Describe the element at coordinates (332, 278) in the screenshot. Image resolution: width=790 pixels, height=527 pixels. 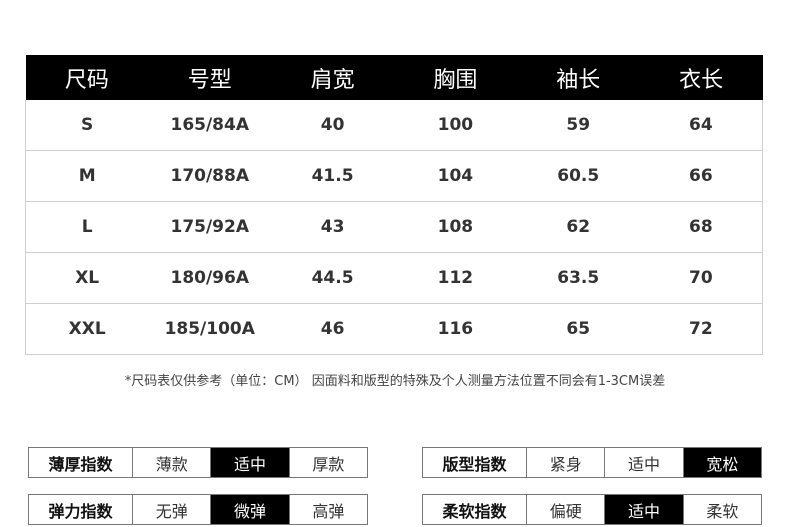
I see `cell-shoulder: 44.5` at that location.